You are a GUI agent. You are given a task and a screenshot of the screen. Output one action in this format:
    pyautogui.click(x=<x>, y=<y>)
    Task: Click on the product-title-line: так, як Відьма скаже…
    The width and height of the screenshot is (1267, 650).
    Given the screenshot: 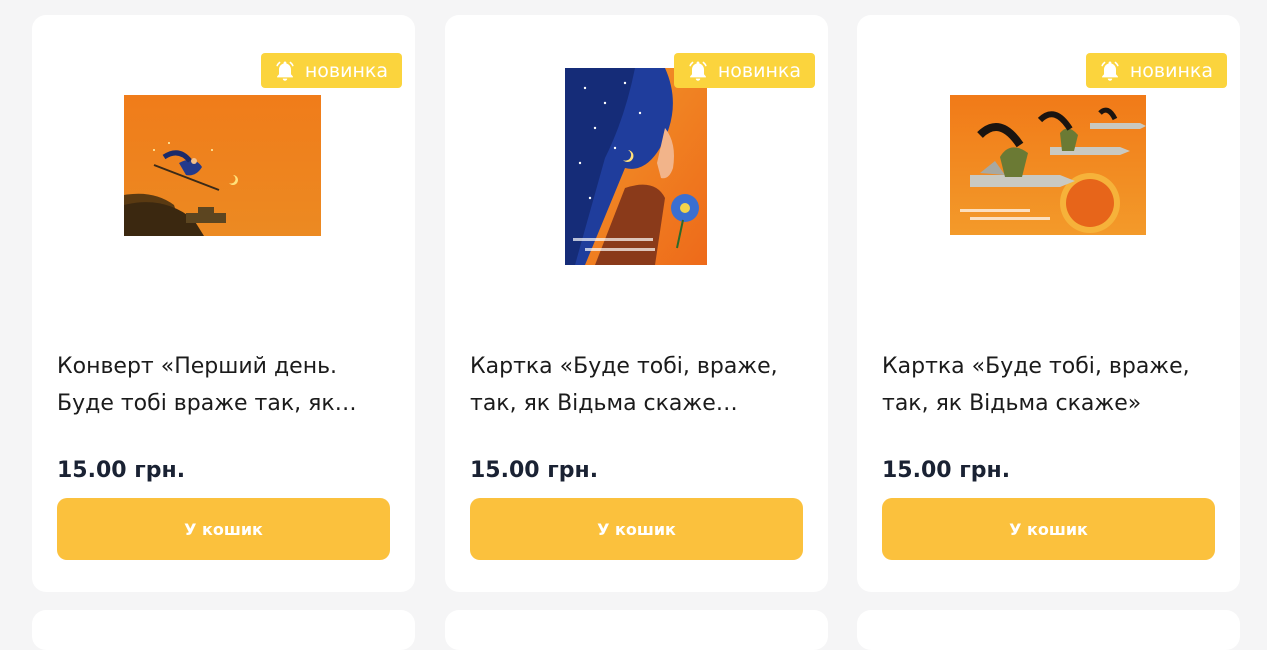 What is the action you would take?
    pyautogui.click(x=604, y=403)
    